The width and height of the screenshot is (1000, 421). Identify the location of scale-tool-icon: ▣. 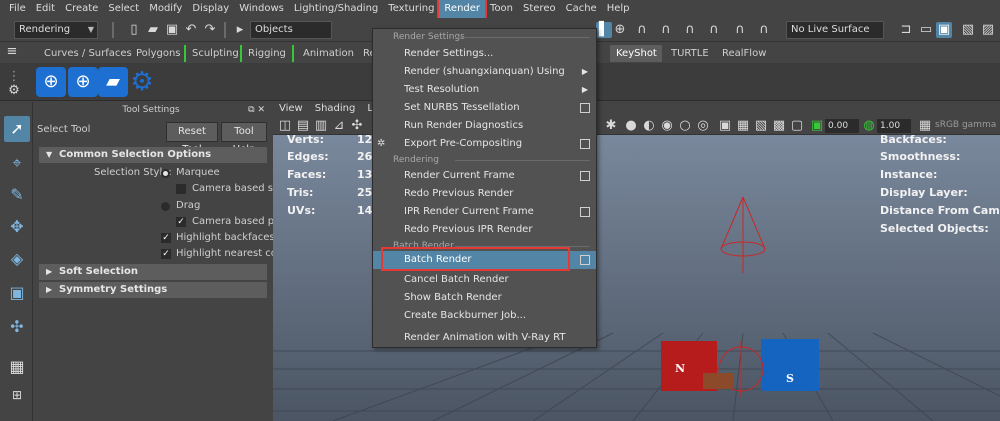
(17, 293).